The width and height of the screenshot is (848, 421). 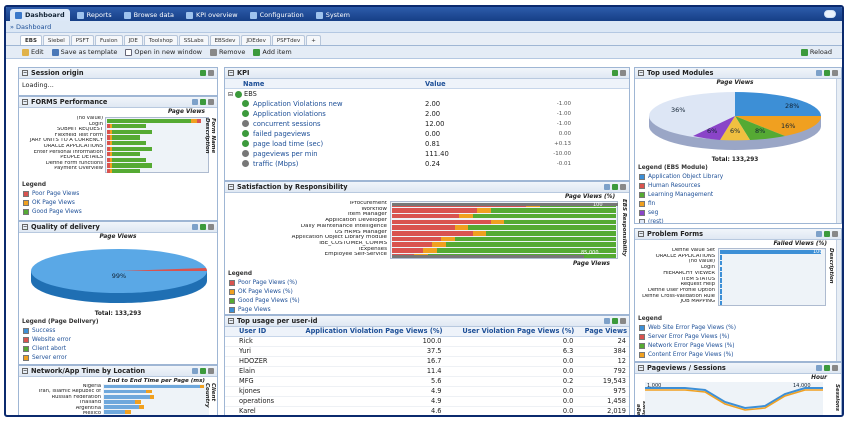 What do you see at coordinates (33, 52) in the screenshot?
I see `edit-button: Edit` at bounding box center [33, 52].